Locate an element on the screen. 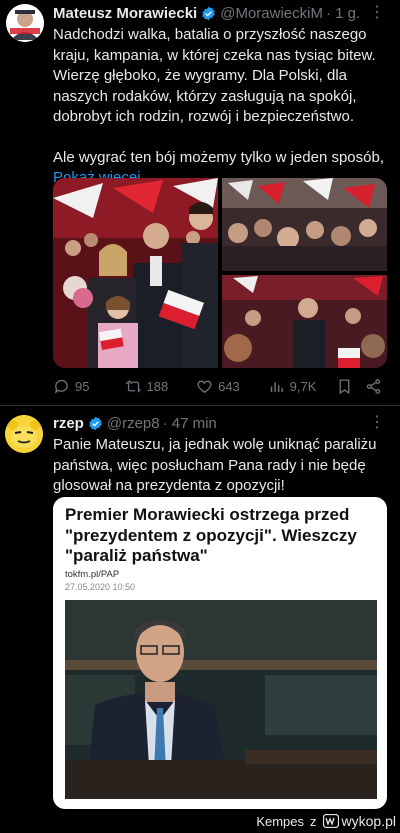  views-button: 9,7K is located at coordinates (302, 386).